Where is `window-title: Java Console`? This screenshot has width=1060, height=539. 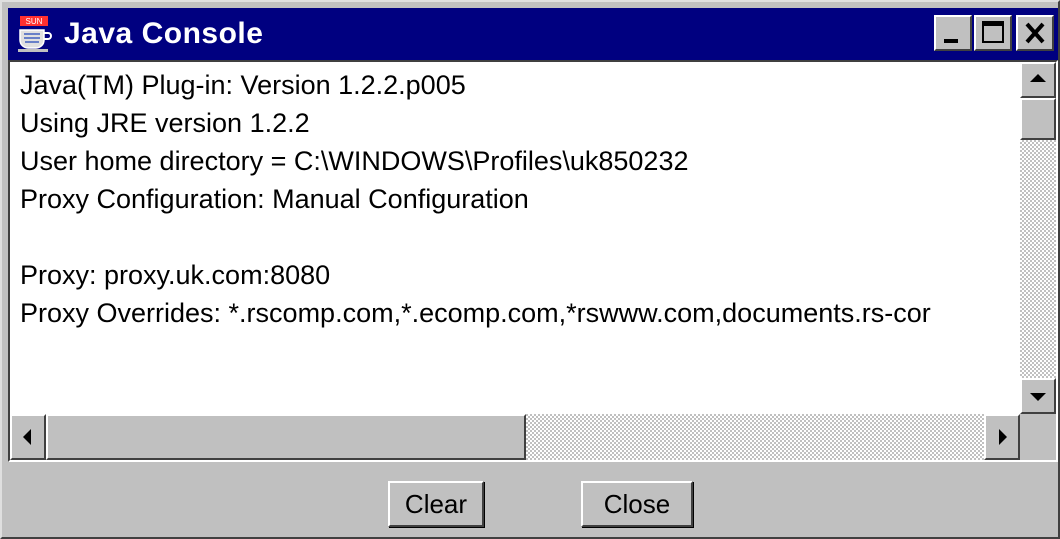 window-title: Java Console is located at coordinates (164, 33).